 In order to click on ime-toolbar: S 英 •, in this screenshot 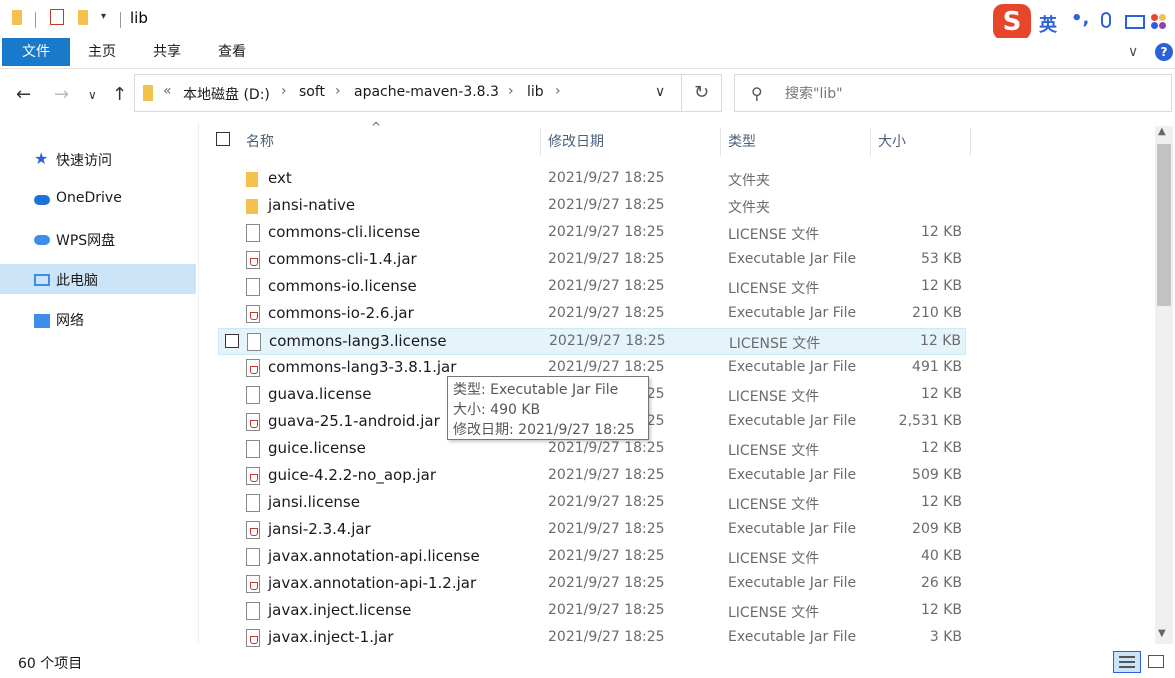, I will do `click(1084, 21)`.